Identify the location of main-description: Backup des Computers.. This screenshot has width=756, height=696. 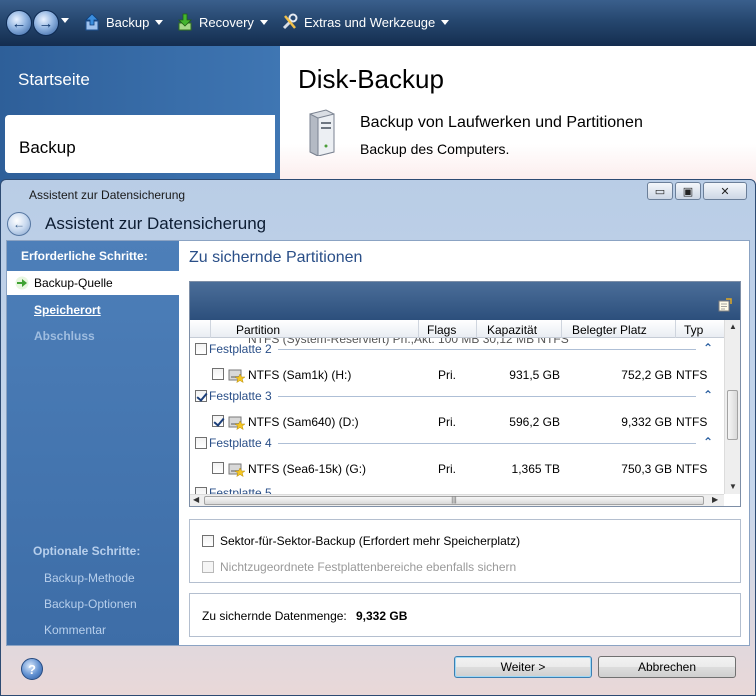
(435, 149).